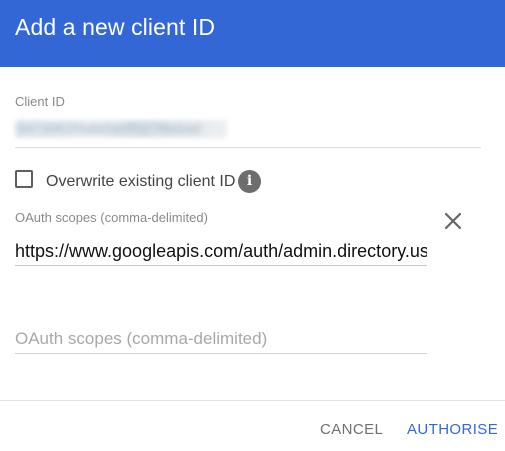 This screenshot has width=505, height=451. I want to click on new-oauth-scopes-input, so click(221, 339).